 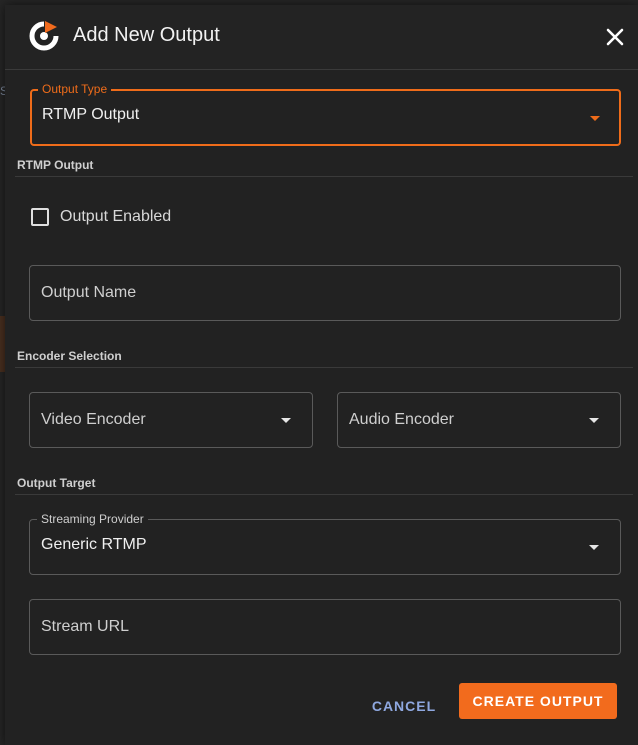 What do you see at coordinates (93, 419) in the screenshot?
I see `video-encoder-placeholder: Video Encoder` at bounding box center [93, 419].